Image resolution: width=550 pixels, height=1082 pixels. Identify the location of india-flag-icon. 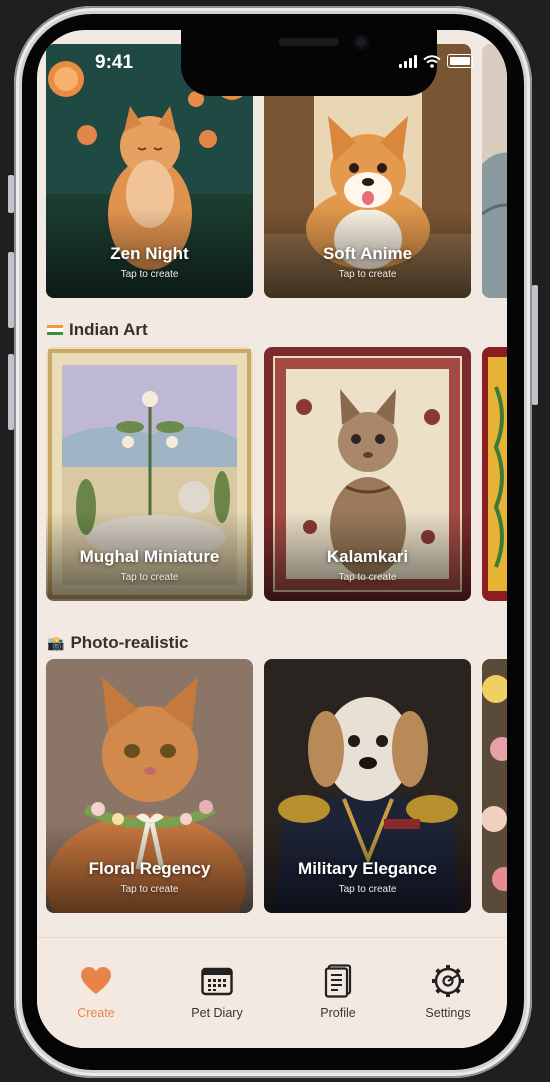
(55, 330).